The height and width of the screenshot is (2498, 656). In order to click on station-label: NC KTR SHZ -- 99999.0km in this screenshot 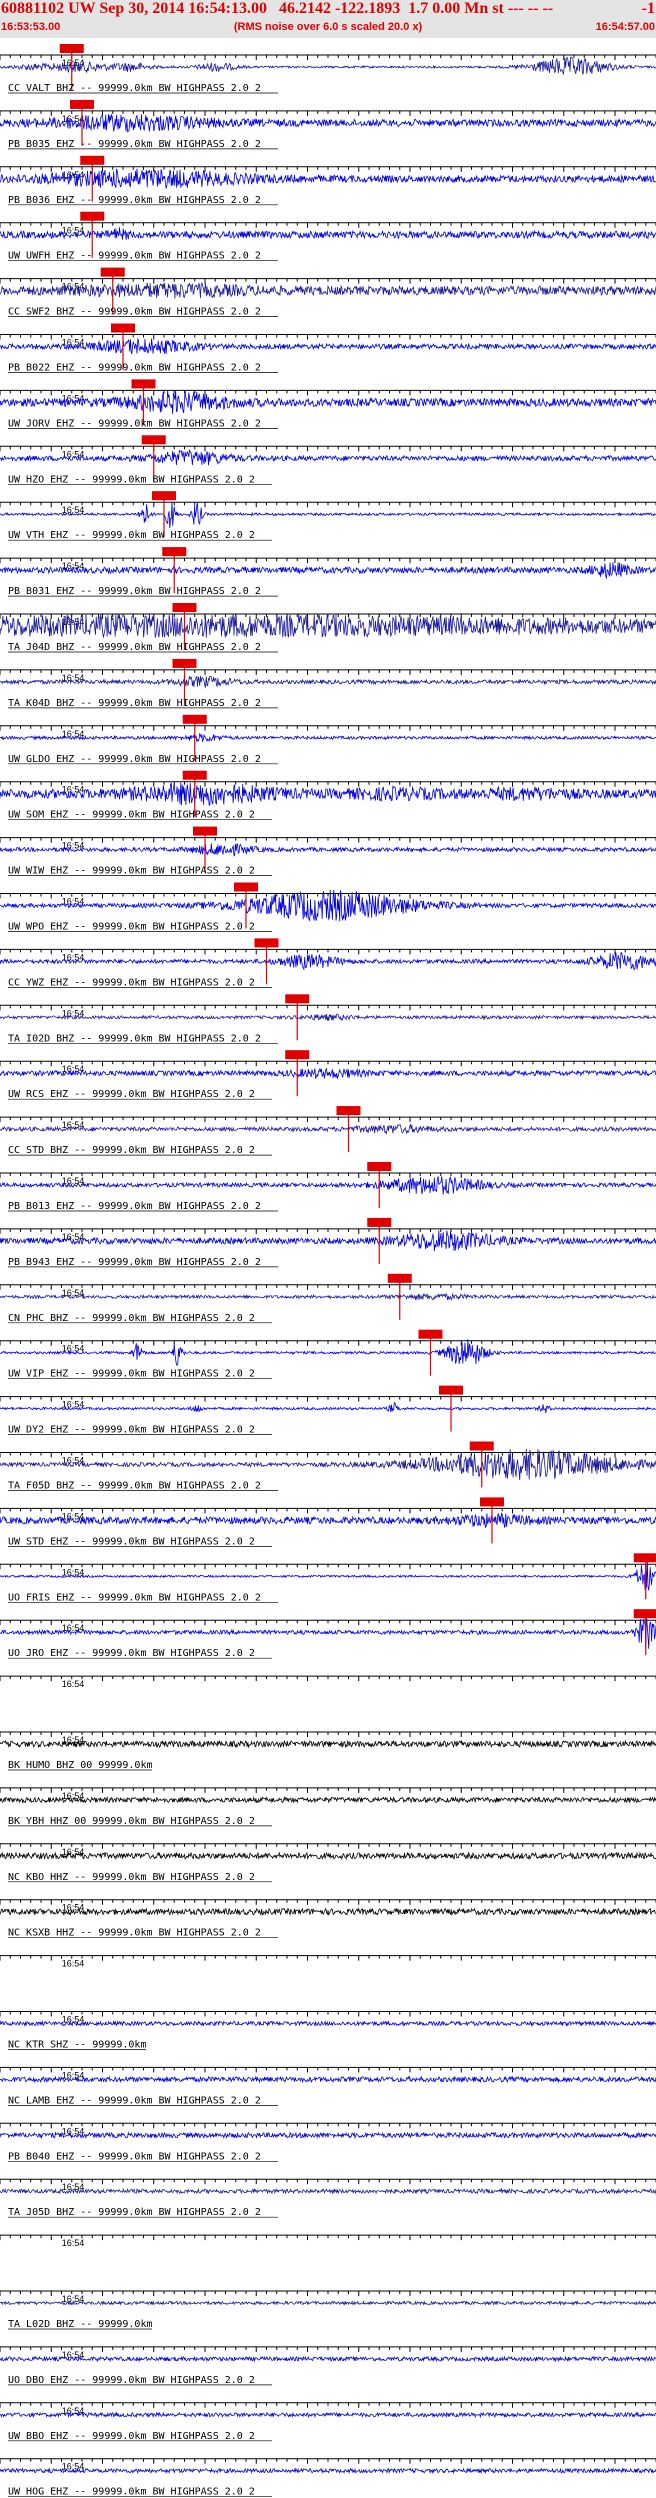, I will do `click(77, 2045)`.